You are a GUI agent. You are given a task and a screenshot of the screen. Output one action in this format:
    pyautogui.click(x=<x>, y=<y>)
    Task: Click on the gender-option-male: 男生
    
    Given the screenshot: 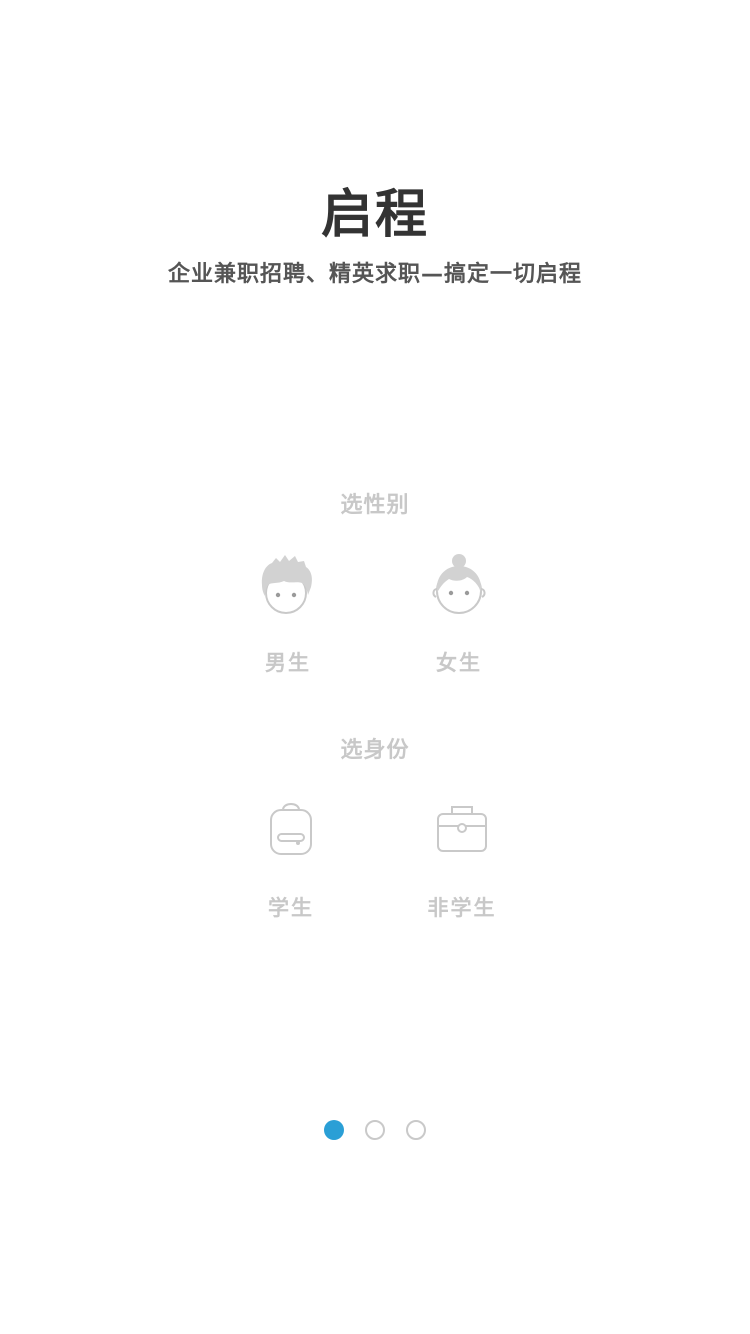 What is the action you would take?
    pyautogui.click(x=288, y=614)
    